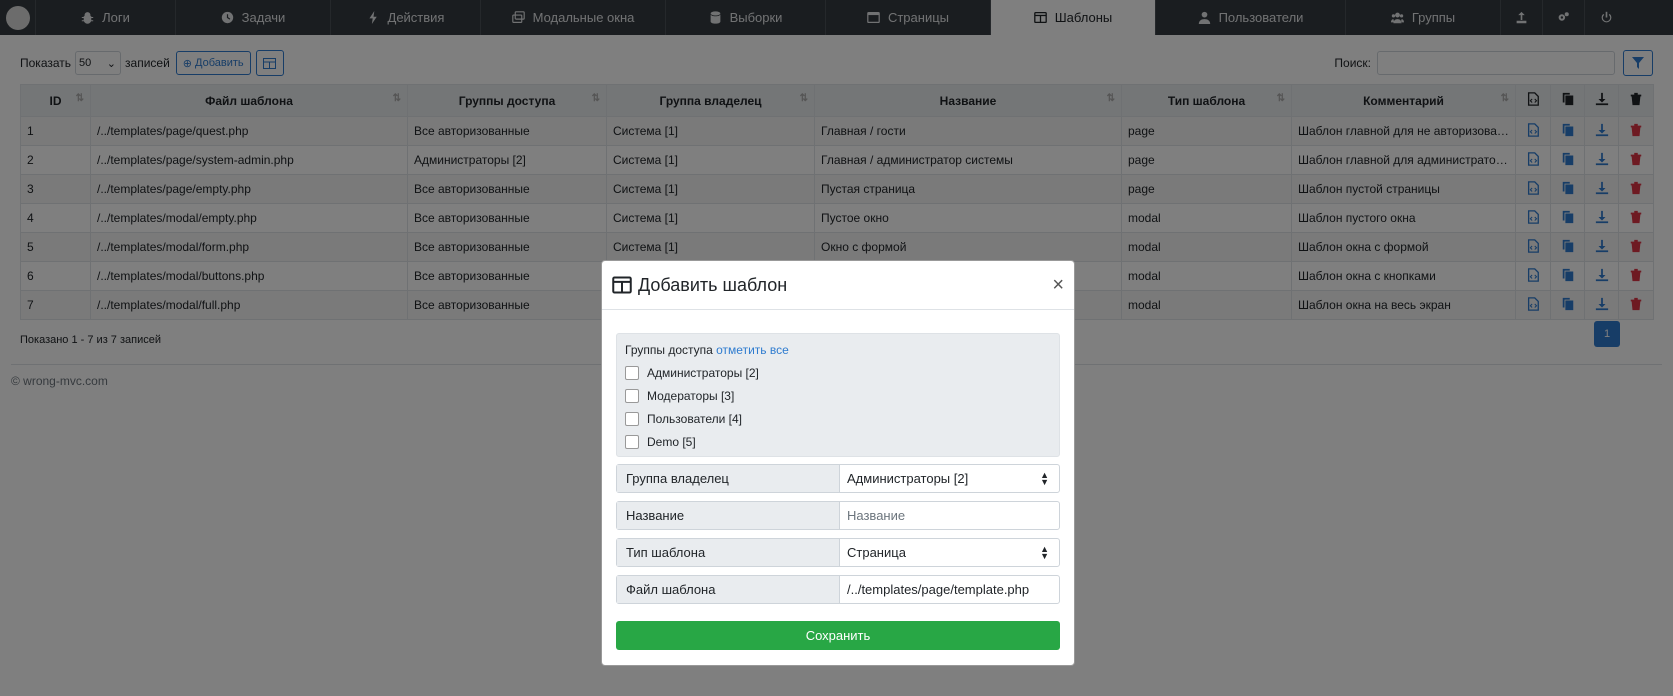 Image resolution: width=1673 pixels, height=696 pixels. Describe the element at coordinates (838, 350) in the screenshot. I see `access-groups-title: Группы доступа отметить все` at that location.